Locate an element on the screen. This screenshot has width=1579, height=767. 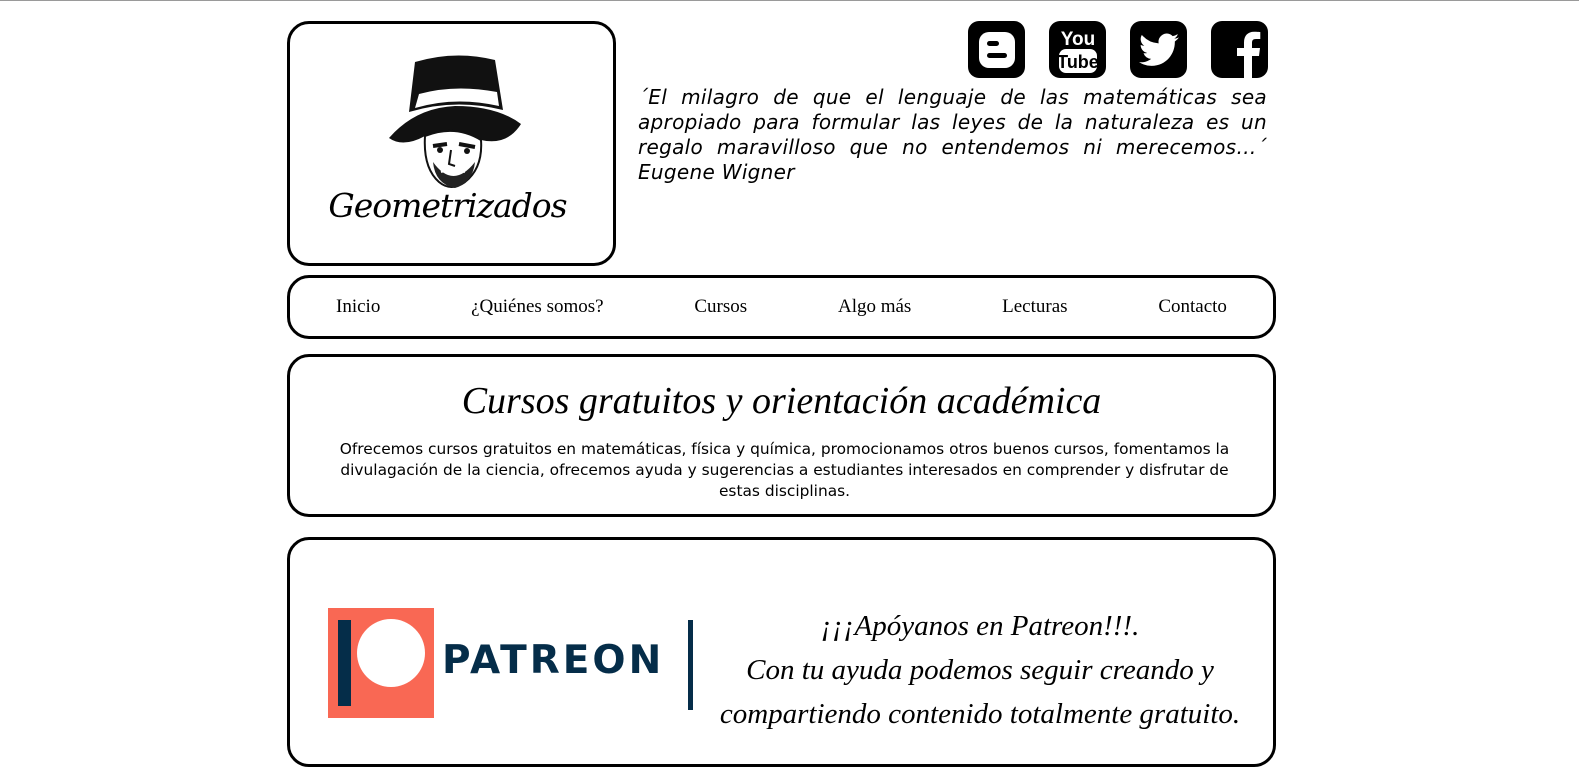
blogger-icon is located at coordinates (996, 49).